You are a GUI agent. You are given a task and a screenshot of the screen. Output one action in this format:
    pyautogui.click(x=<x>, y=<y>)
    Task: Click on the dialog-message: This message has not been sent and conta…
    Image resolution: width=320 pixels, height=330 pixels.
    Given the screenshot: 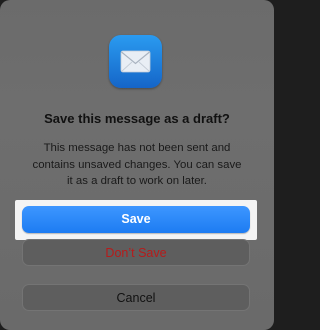 What is the action you would take?
    pyautogui.click(x=137, y=165)
    